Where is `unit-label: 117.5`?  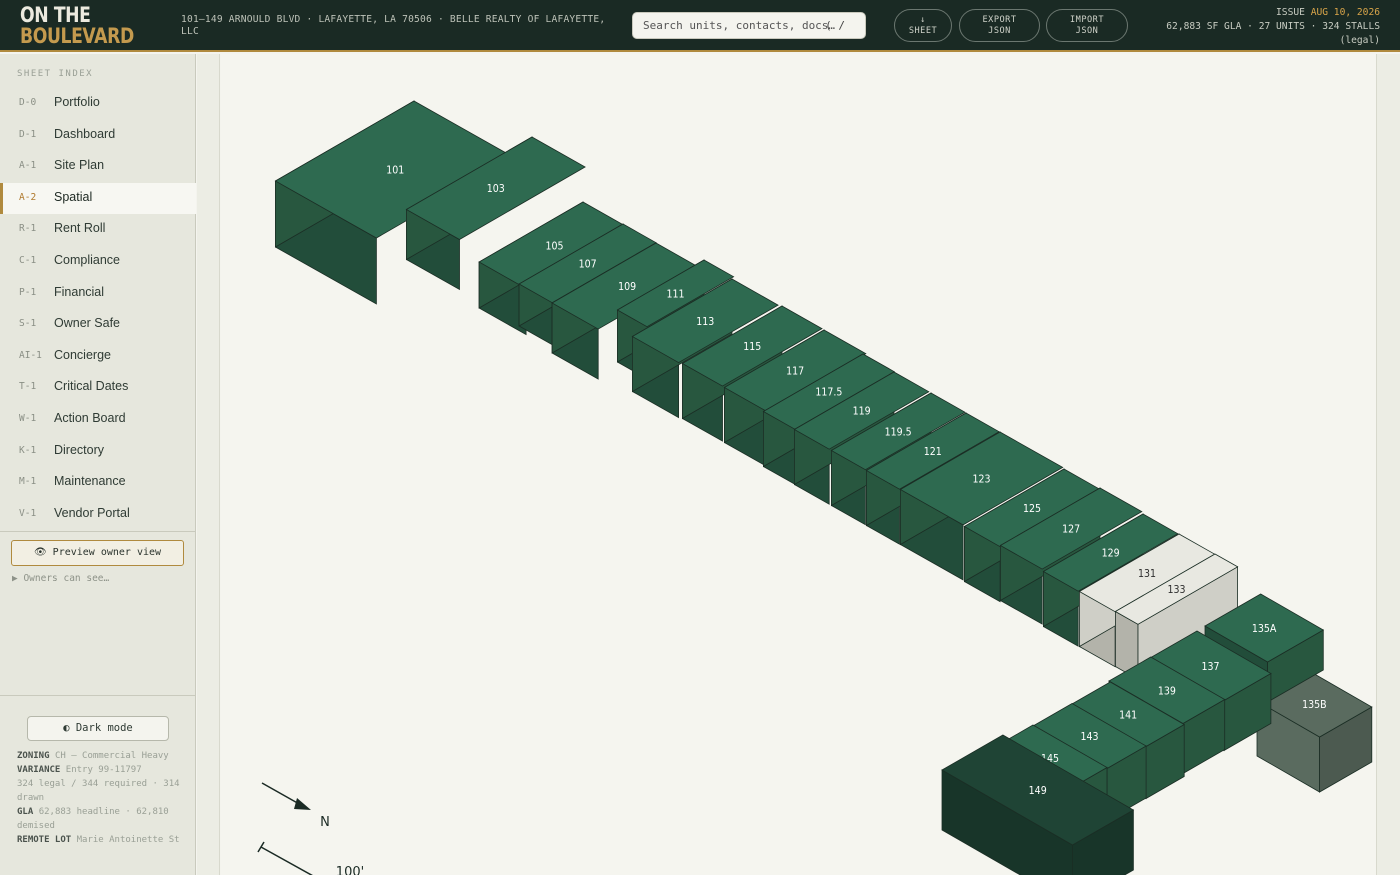 unit-label: 117.5 is located at coordinates (828, 393).